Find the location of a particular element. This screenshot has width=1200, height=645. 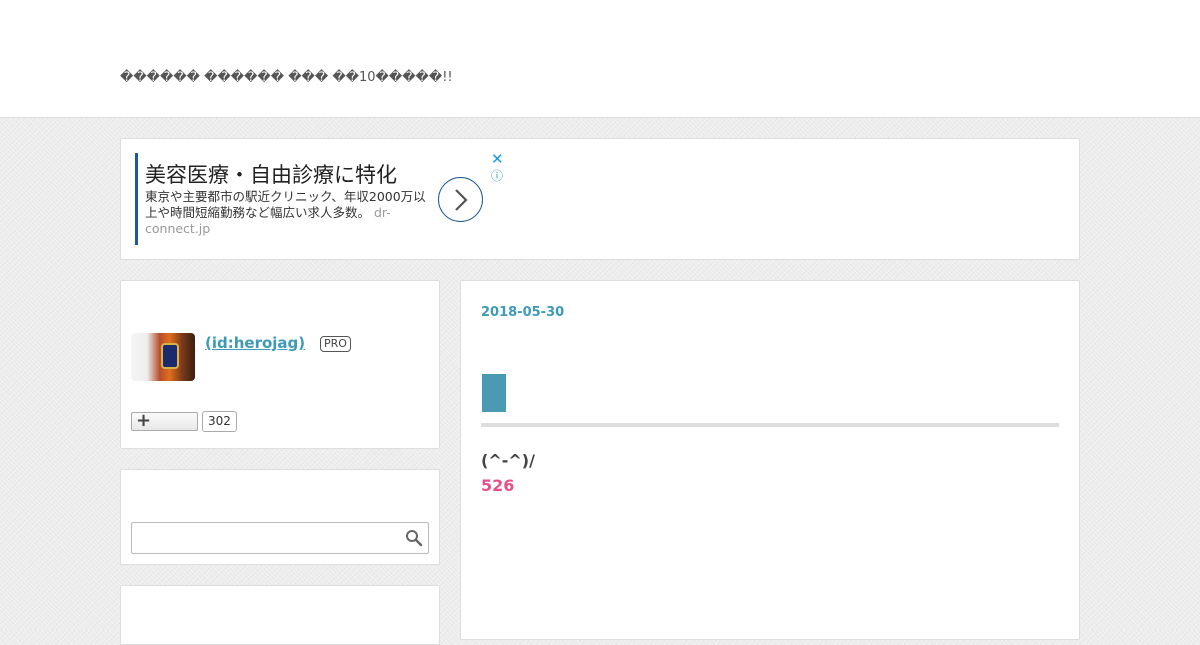

entry-number: 526 is located at coordinates (498, 485).